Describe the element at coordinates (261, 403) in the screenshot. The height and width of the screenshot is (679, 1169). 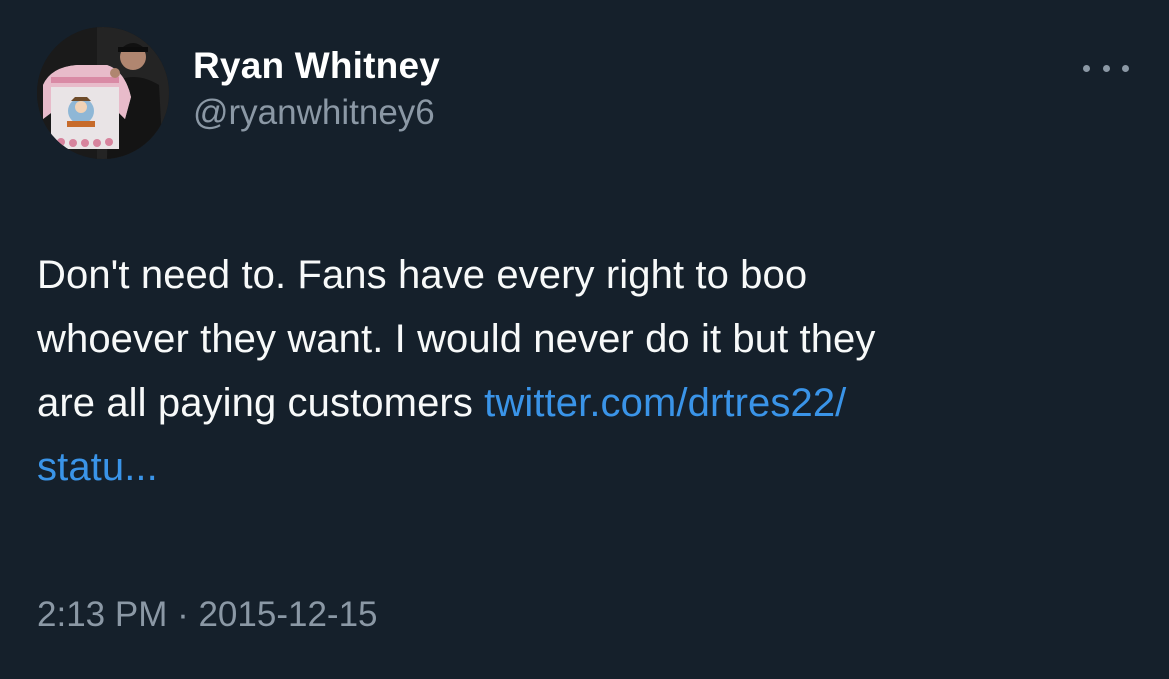
I see `tweet-text-segment: are all paying customers` at that location.